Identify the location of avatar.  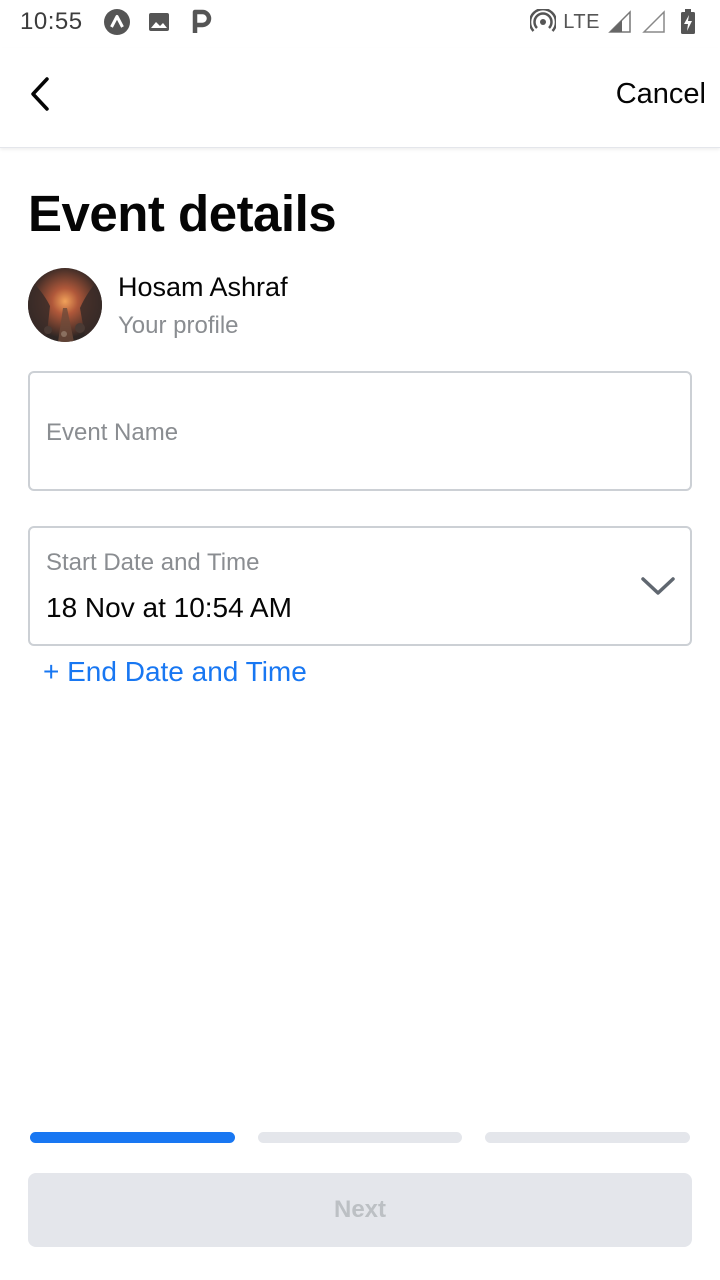
(65, 305).